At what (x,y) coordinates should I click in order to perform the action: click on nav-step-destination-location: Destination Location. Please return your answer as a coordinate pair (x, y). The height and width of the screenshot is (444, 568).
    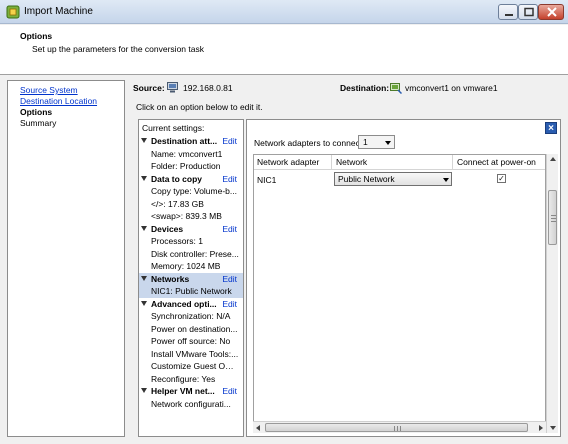
    Looking at the image, I should click on (58, 101).